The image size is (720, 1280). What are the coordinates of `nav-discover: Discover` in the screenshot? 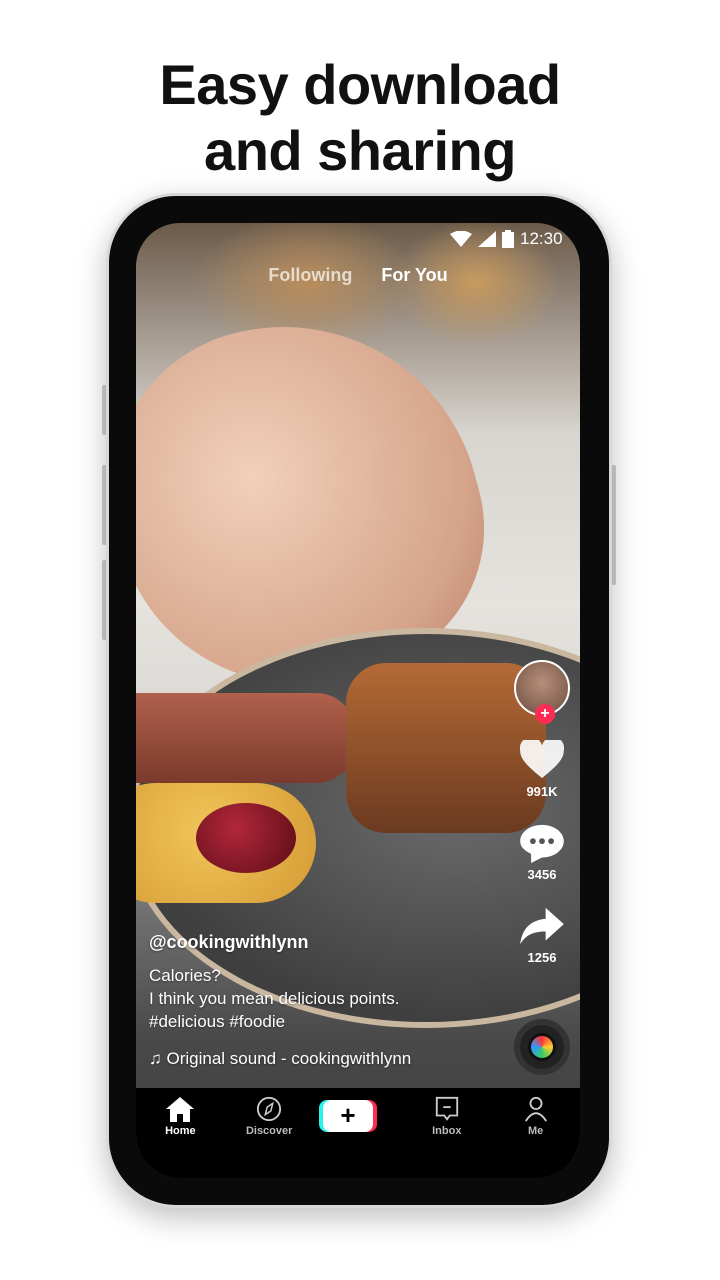 It's located at (269, 1116).